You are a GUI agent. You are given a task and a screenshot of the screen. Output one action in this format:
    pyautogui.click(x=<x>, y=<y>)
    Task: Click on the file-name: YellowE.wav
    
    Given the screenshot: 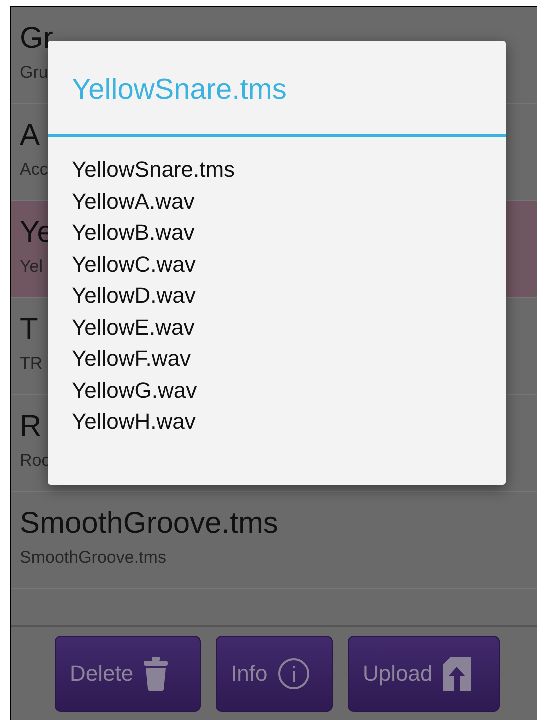 What is the action you would take?
    pyautogui.click(x=133, y=328)
    